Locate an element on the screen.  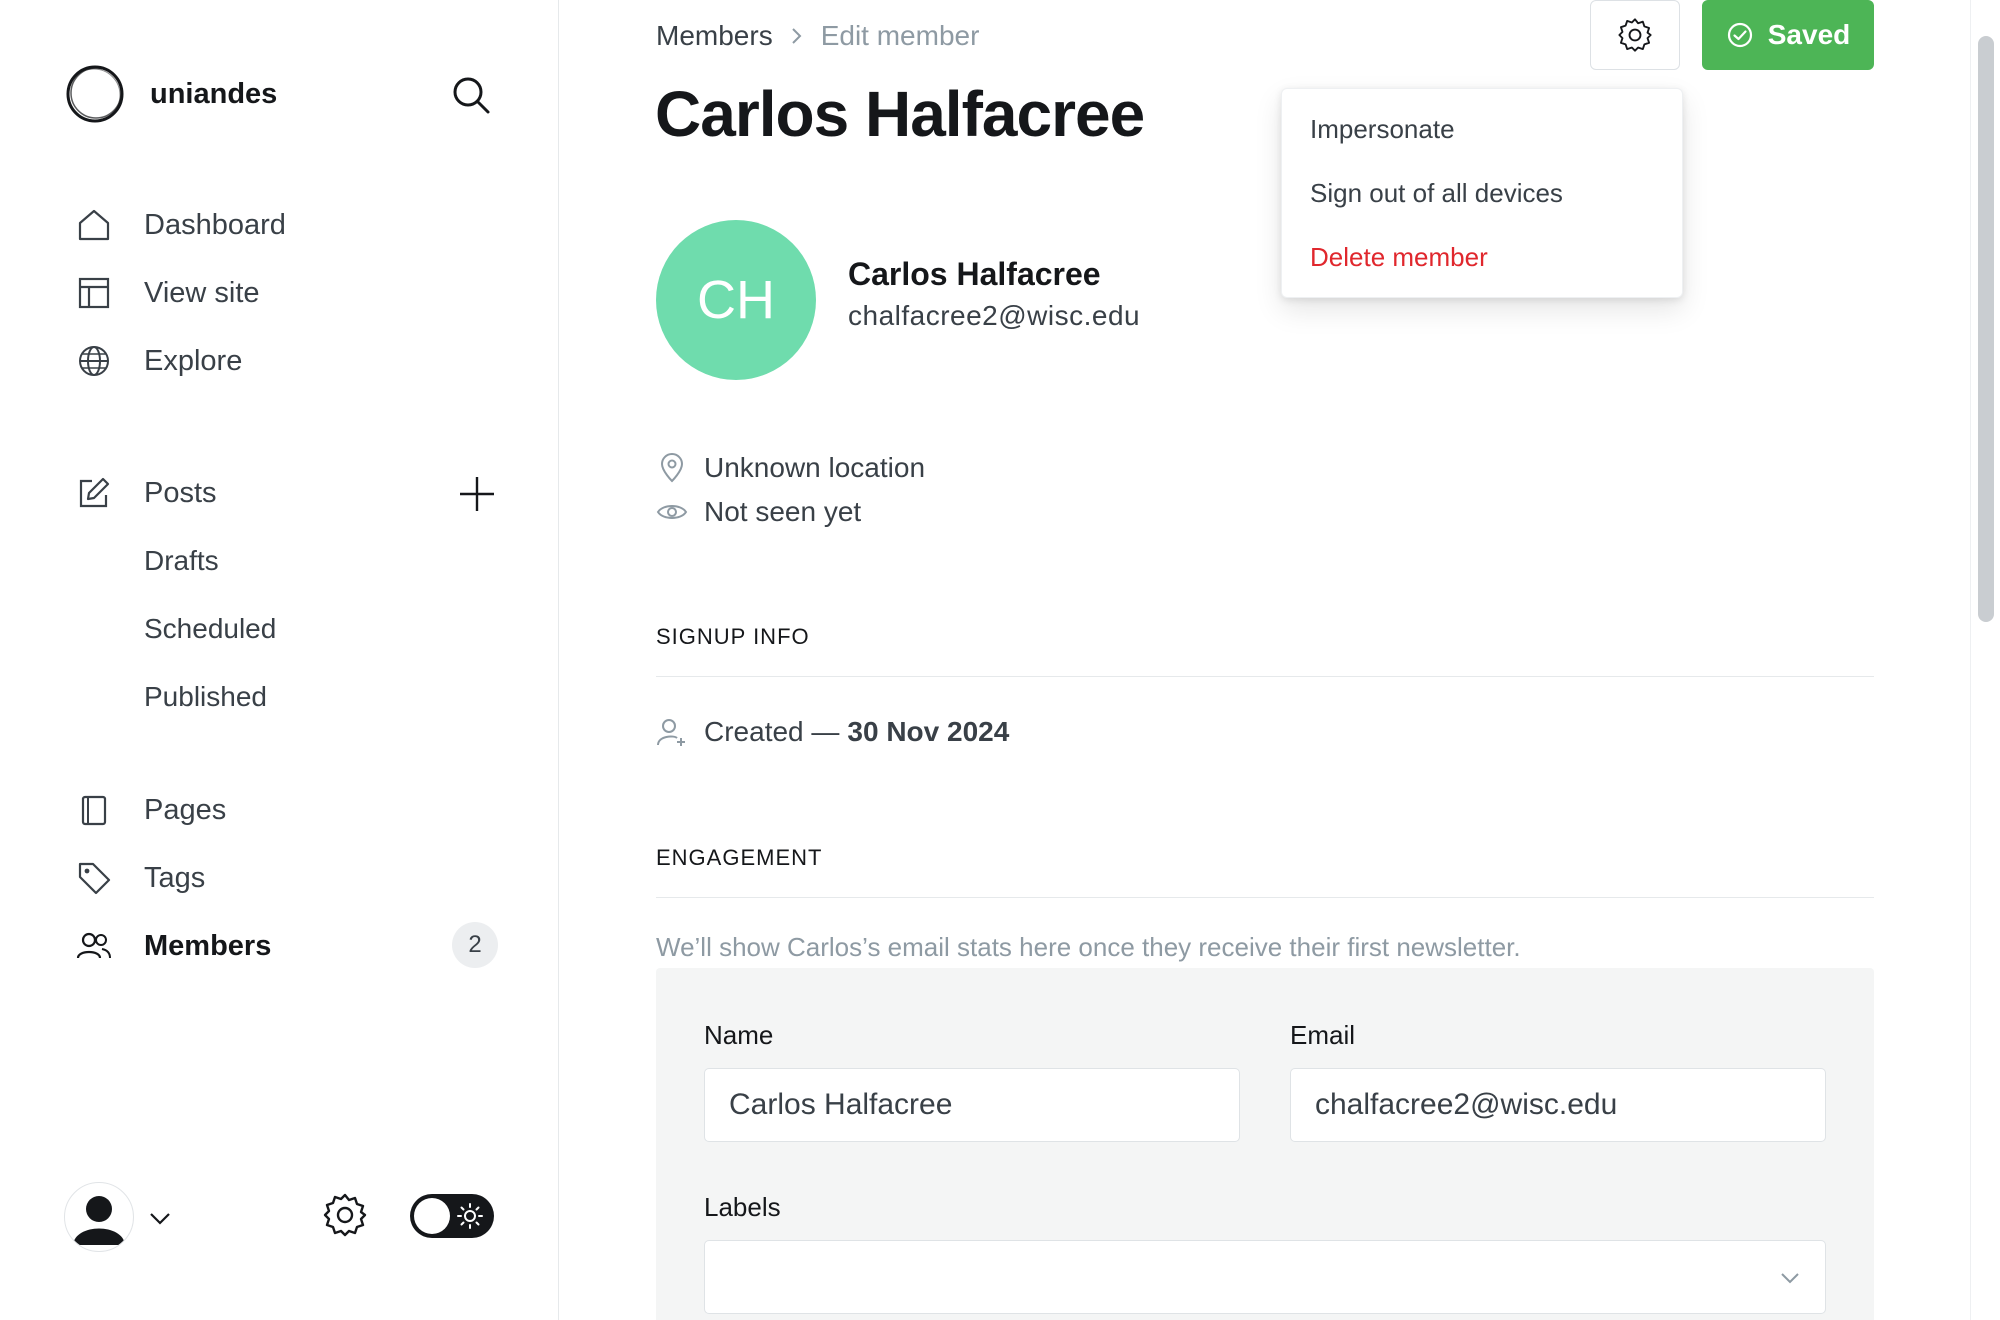
user-avatar is located at coordinates (99, 1217).